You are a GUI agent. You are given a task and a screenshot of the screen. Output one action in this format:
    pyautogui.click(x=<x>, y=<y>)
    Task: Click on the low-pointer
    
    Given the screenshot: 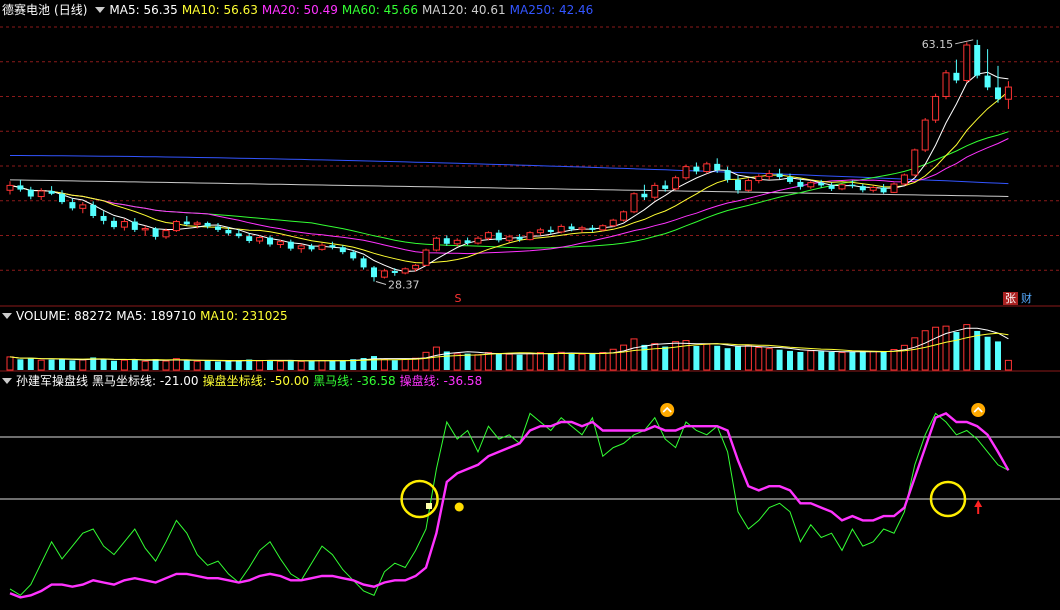 What is the action you would take?
    pyautogui.click(x=381, y=283)
    